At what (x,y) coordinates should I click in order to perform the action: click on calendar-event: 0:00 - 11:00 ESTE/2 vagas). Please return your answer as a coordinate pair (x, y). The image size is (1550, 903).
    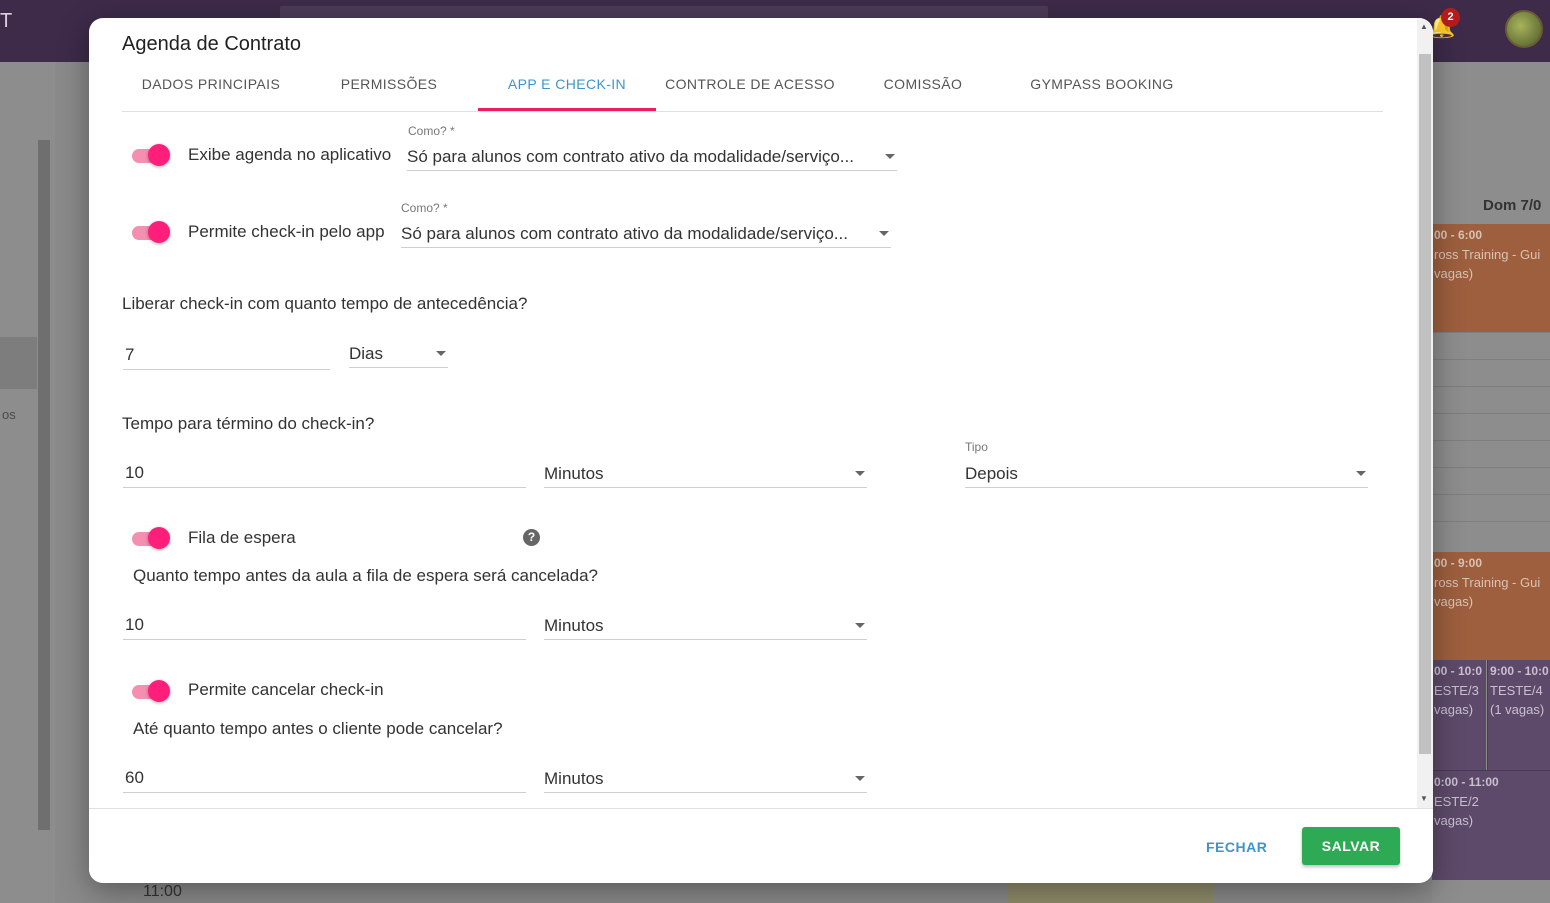
    Looking at the image, I should click on (1491, 825).